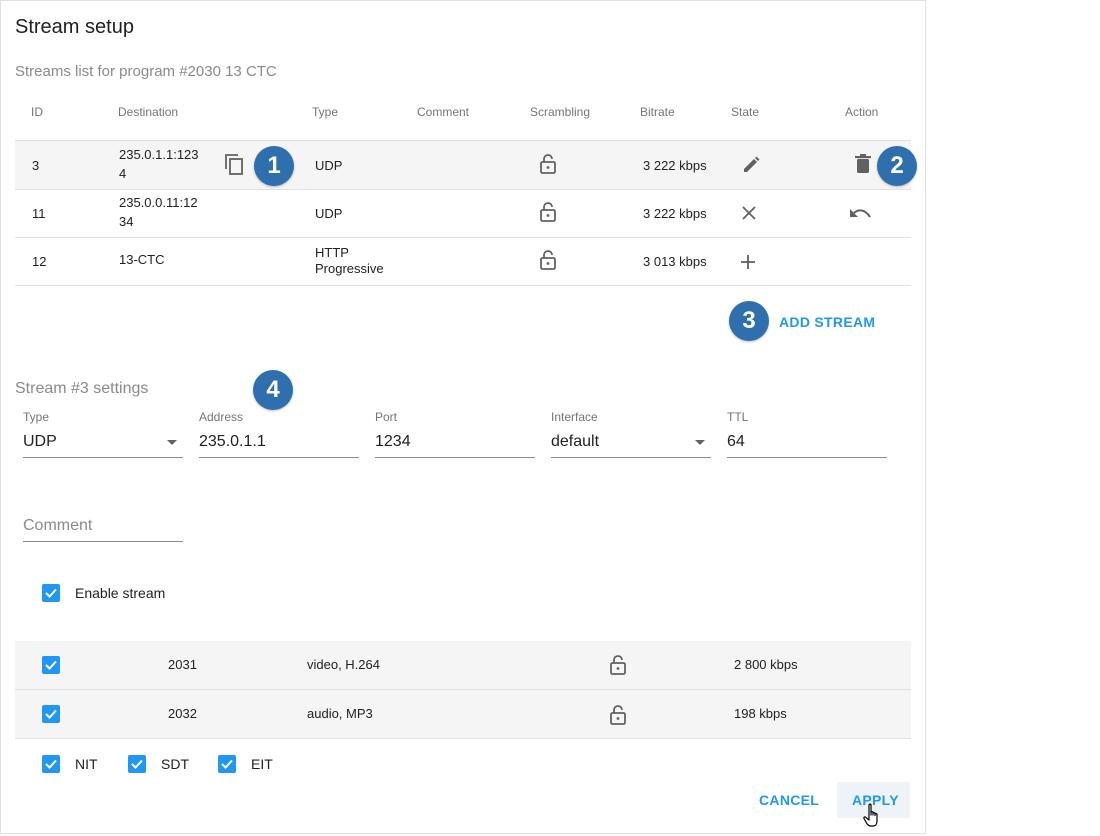  What do you see at coordinates (827, 322) in the screenshot?
I see `add-stream-button: ADD STREAM` at bounding box center [827, 322].